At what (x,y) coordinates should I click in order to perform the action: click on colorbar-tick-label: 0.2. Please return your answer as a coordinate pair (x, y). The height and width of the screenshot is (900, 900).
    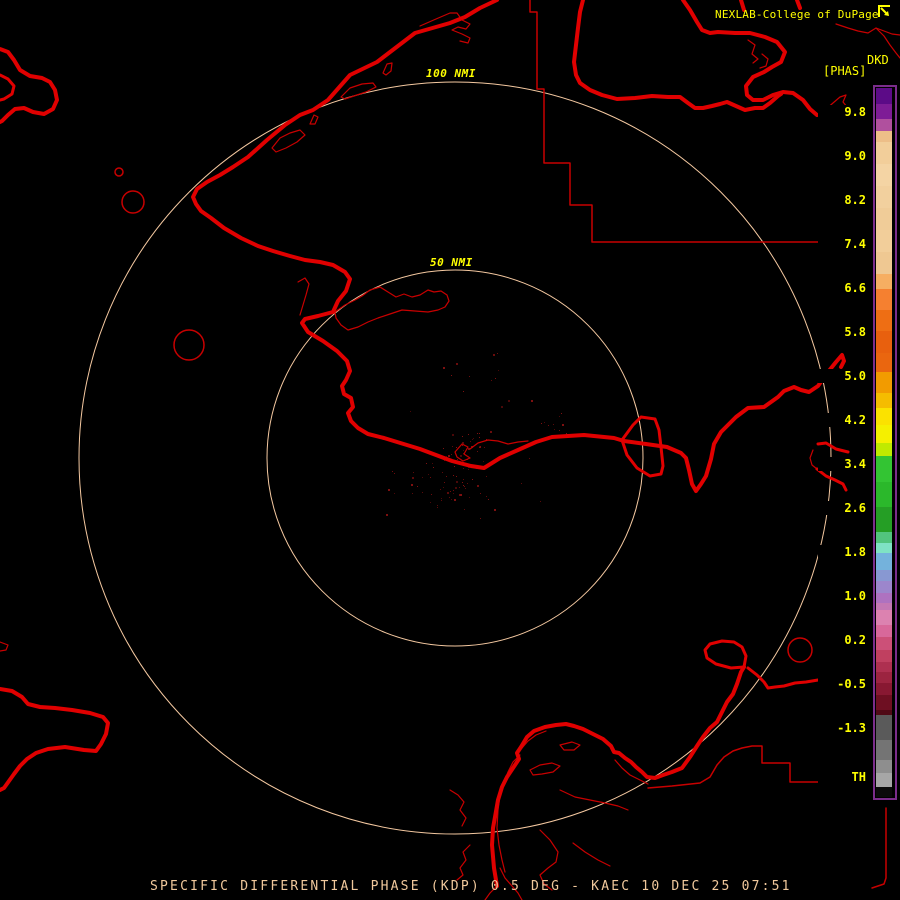
    Looking at the image, I should click on (842, 640).